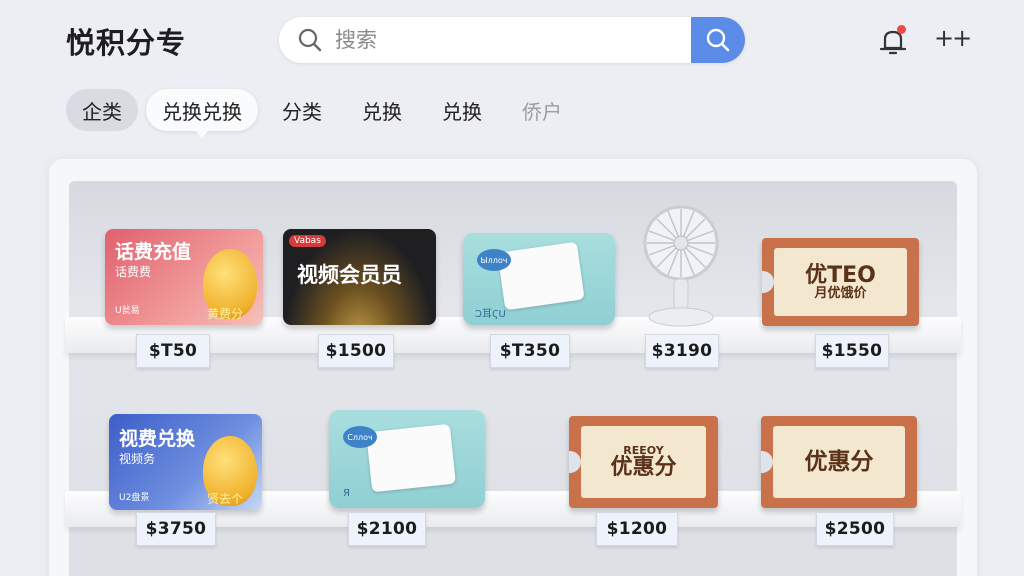  I want to click on fan-icon, so click(681, 266).